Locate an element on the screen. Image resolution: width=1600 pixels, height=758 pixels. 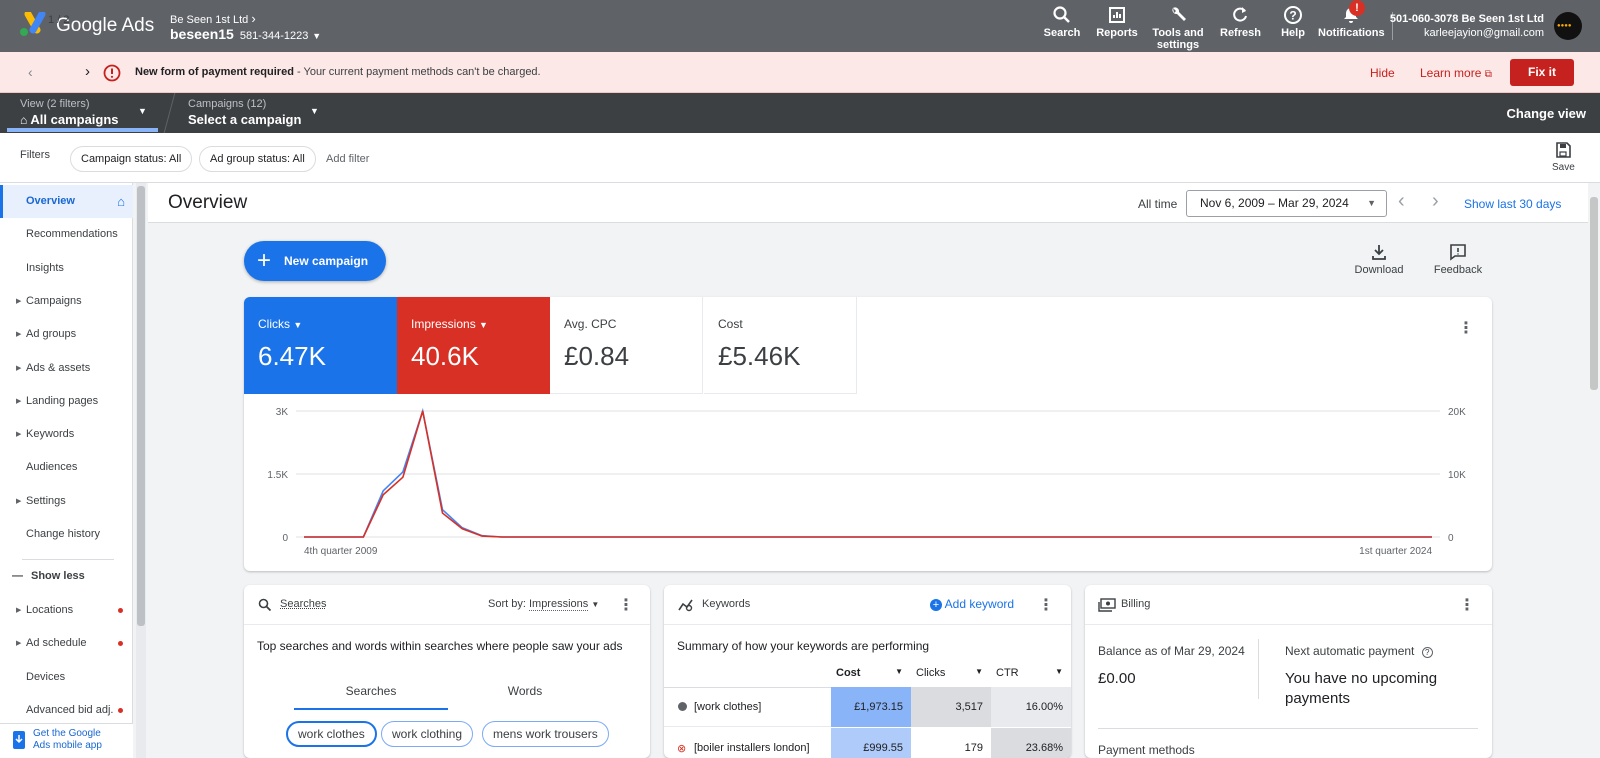
feedback-icon is located at coordinates (1458, 252).